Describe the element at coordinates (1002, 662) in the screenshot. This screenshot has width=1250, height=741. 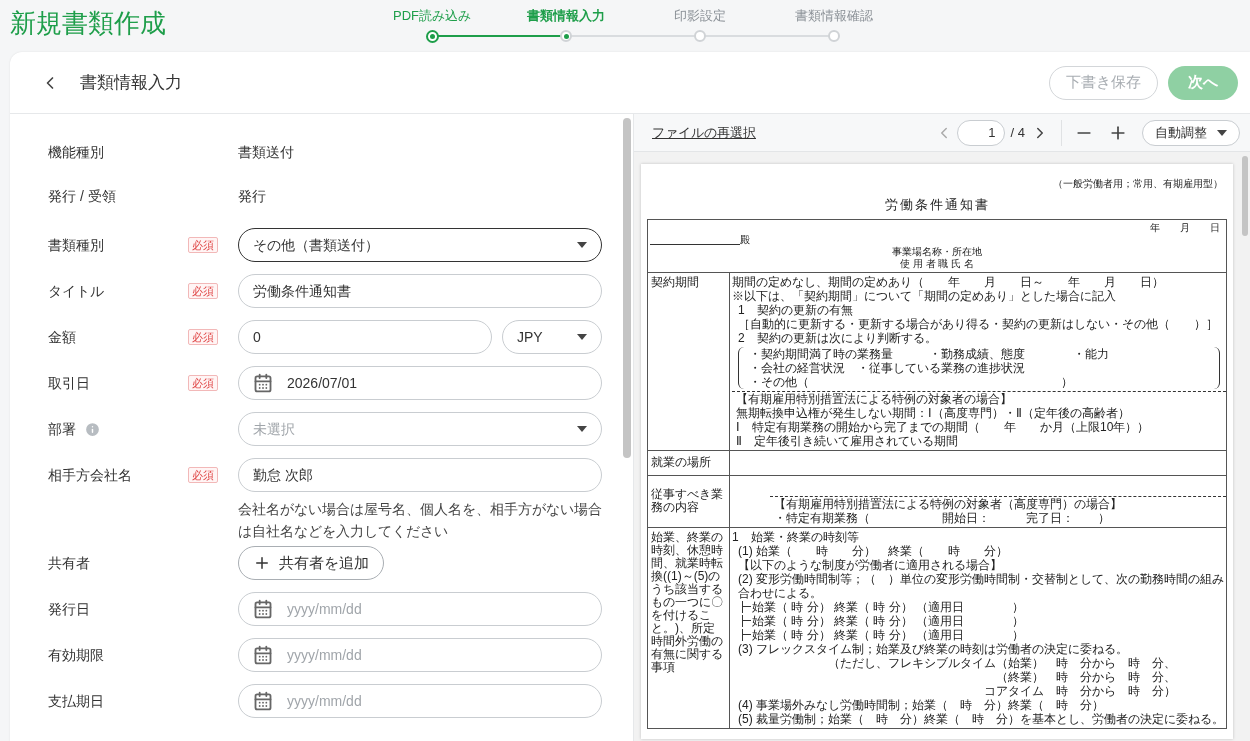
I see `document-text: （ただし、フレキシブルタイム（始業） 時 分から 時 分、` at that location.